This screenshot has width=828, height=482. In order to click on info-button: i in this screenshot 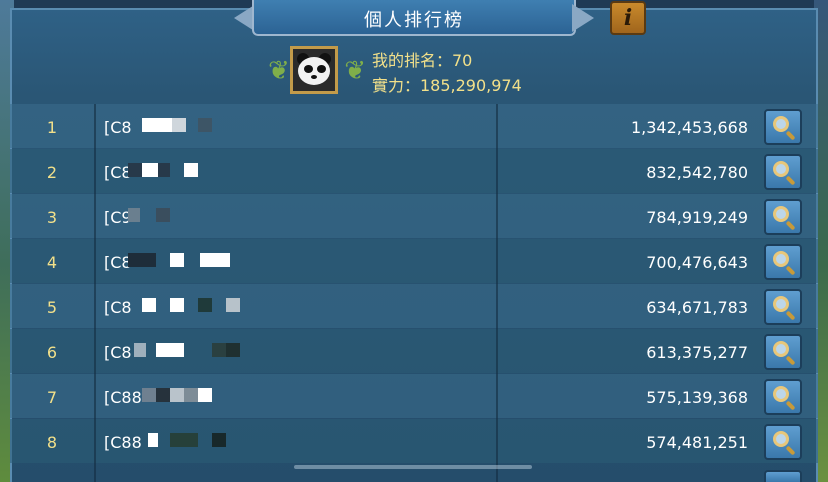, I will do `click(628, 18)`.